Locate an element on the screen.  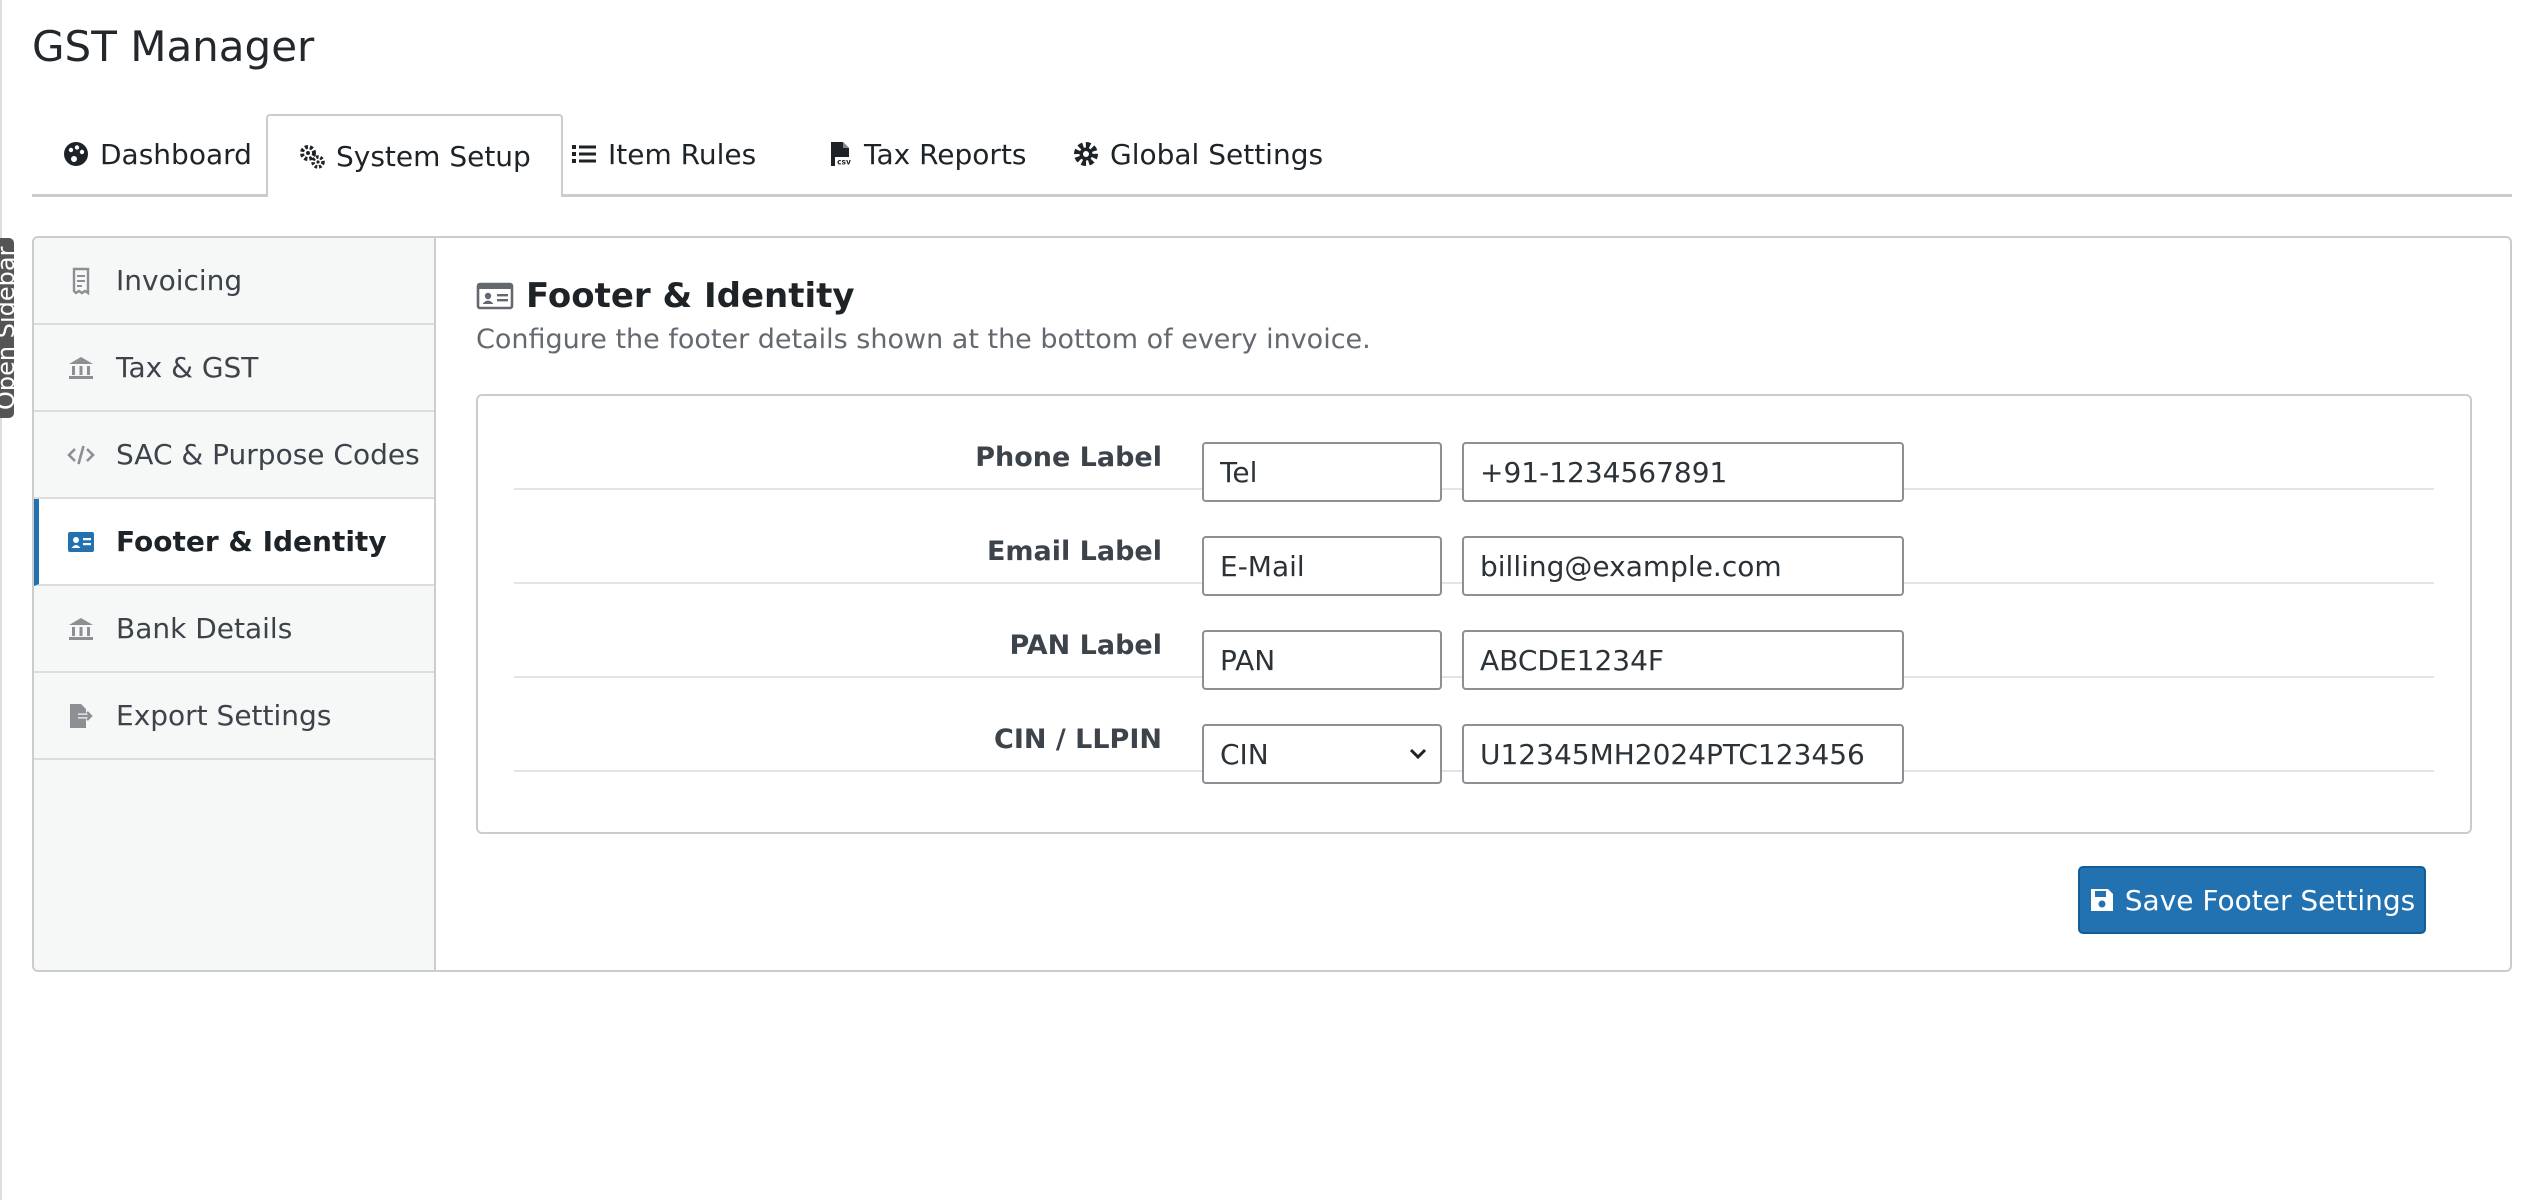
form-row-pan: PAN Label is located at coordinates (1474, 637).